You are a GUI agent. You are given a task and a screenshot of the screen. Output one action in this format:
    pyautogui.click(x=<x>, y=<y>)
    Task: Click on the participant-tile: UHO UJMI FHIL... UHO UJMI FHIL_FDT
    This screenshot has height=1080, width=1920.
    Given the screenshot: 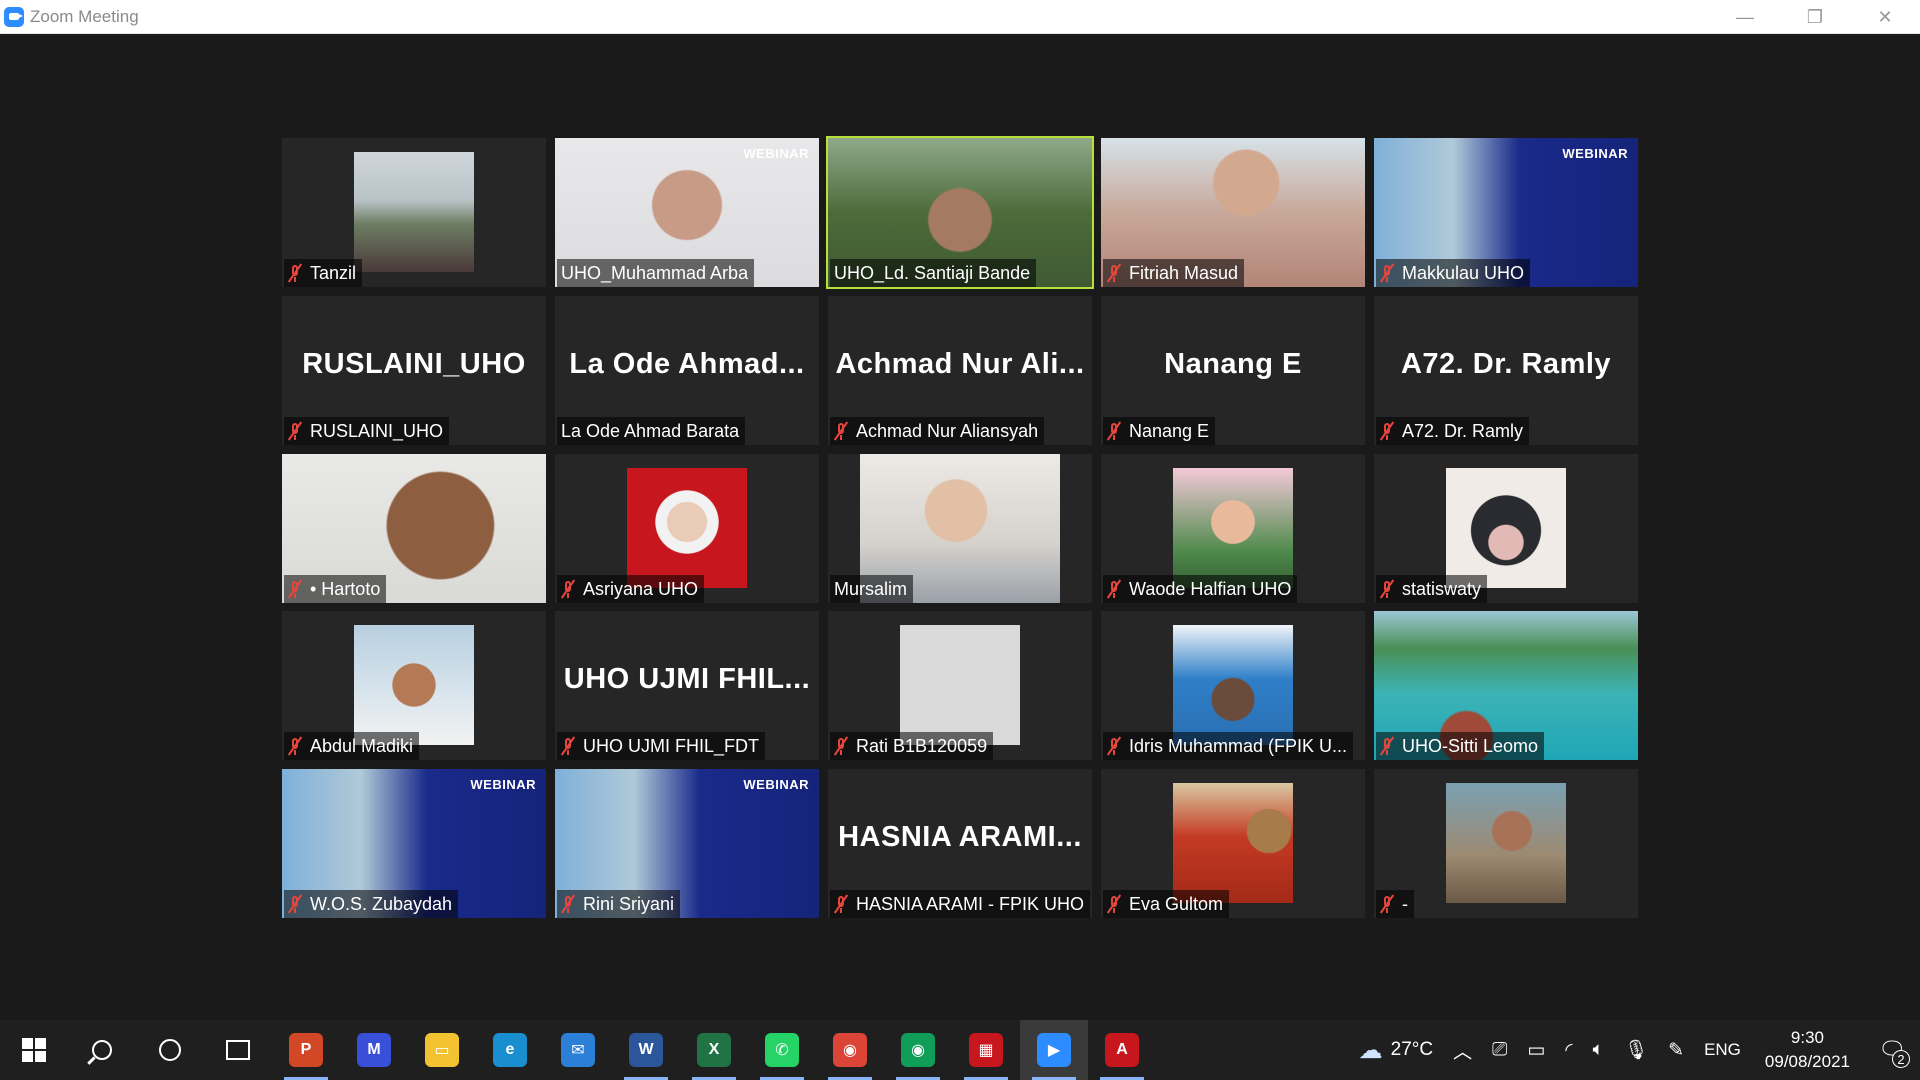 What is the action you would take?
    pyautogui.click(x=687, y=685)
    